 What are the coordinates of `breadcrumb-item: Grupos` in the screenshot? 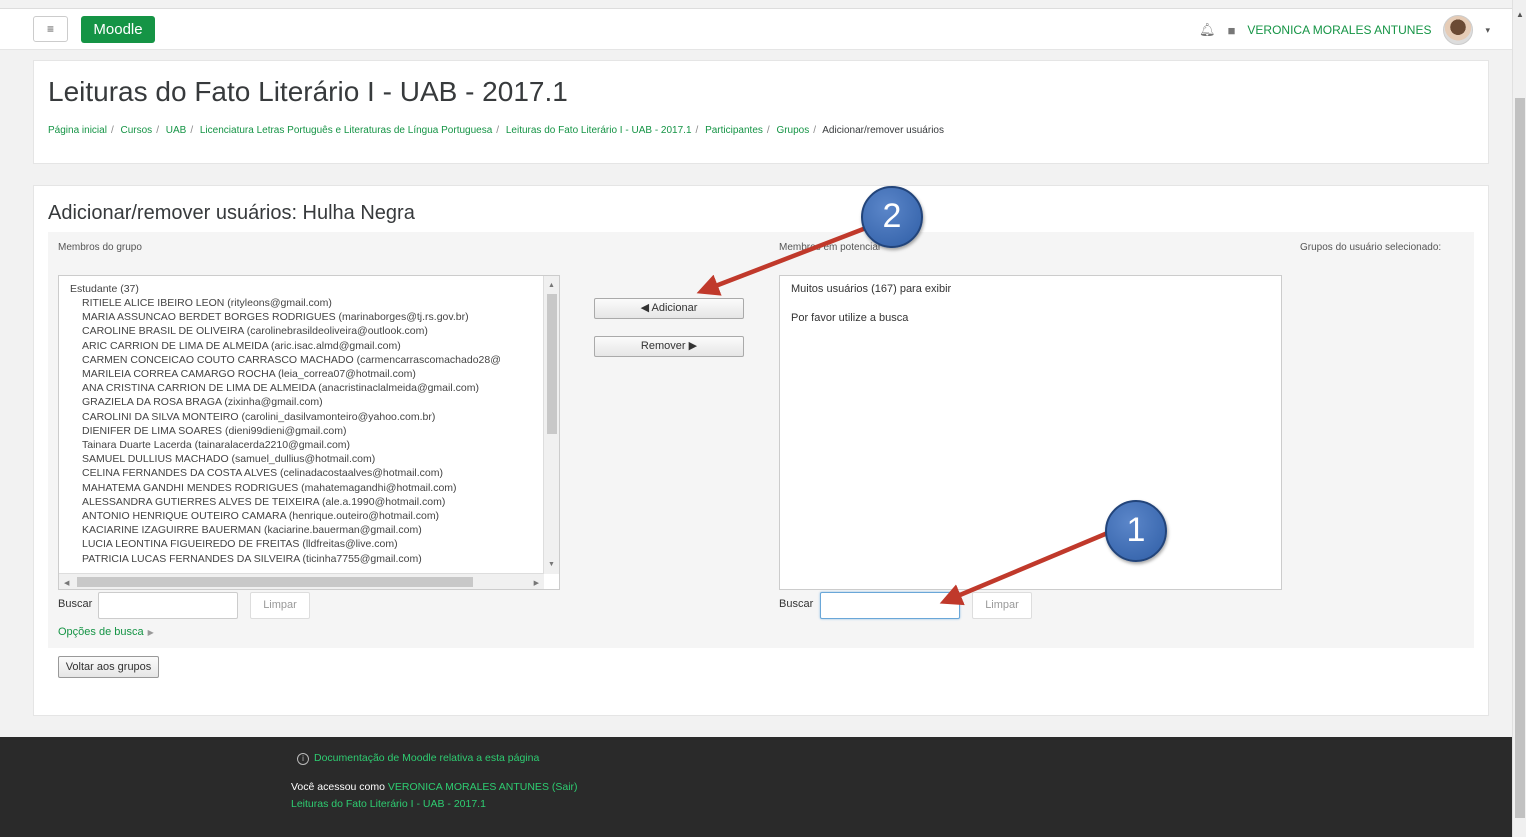 It's located at (792, 130).